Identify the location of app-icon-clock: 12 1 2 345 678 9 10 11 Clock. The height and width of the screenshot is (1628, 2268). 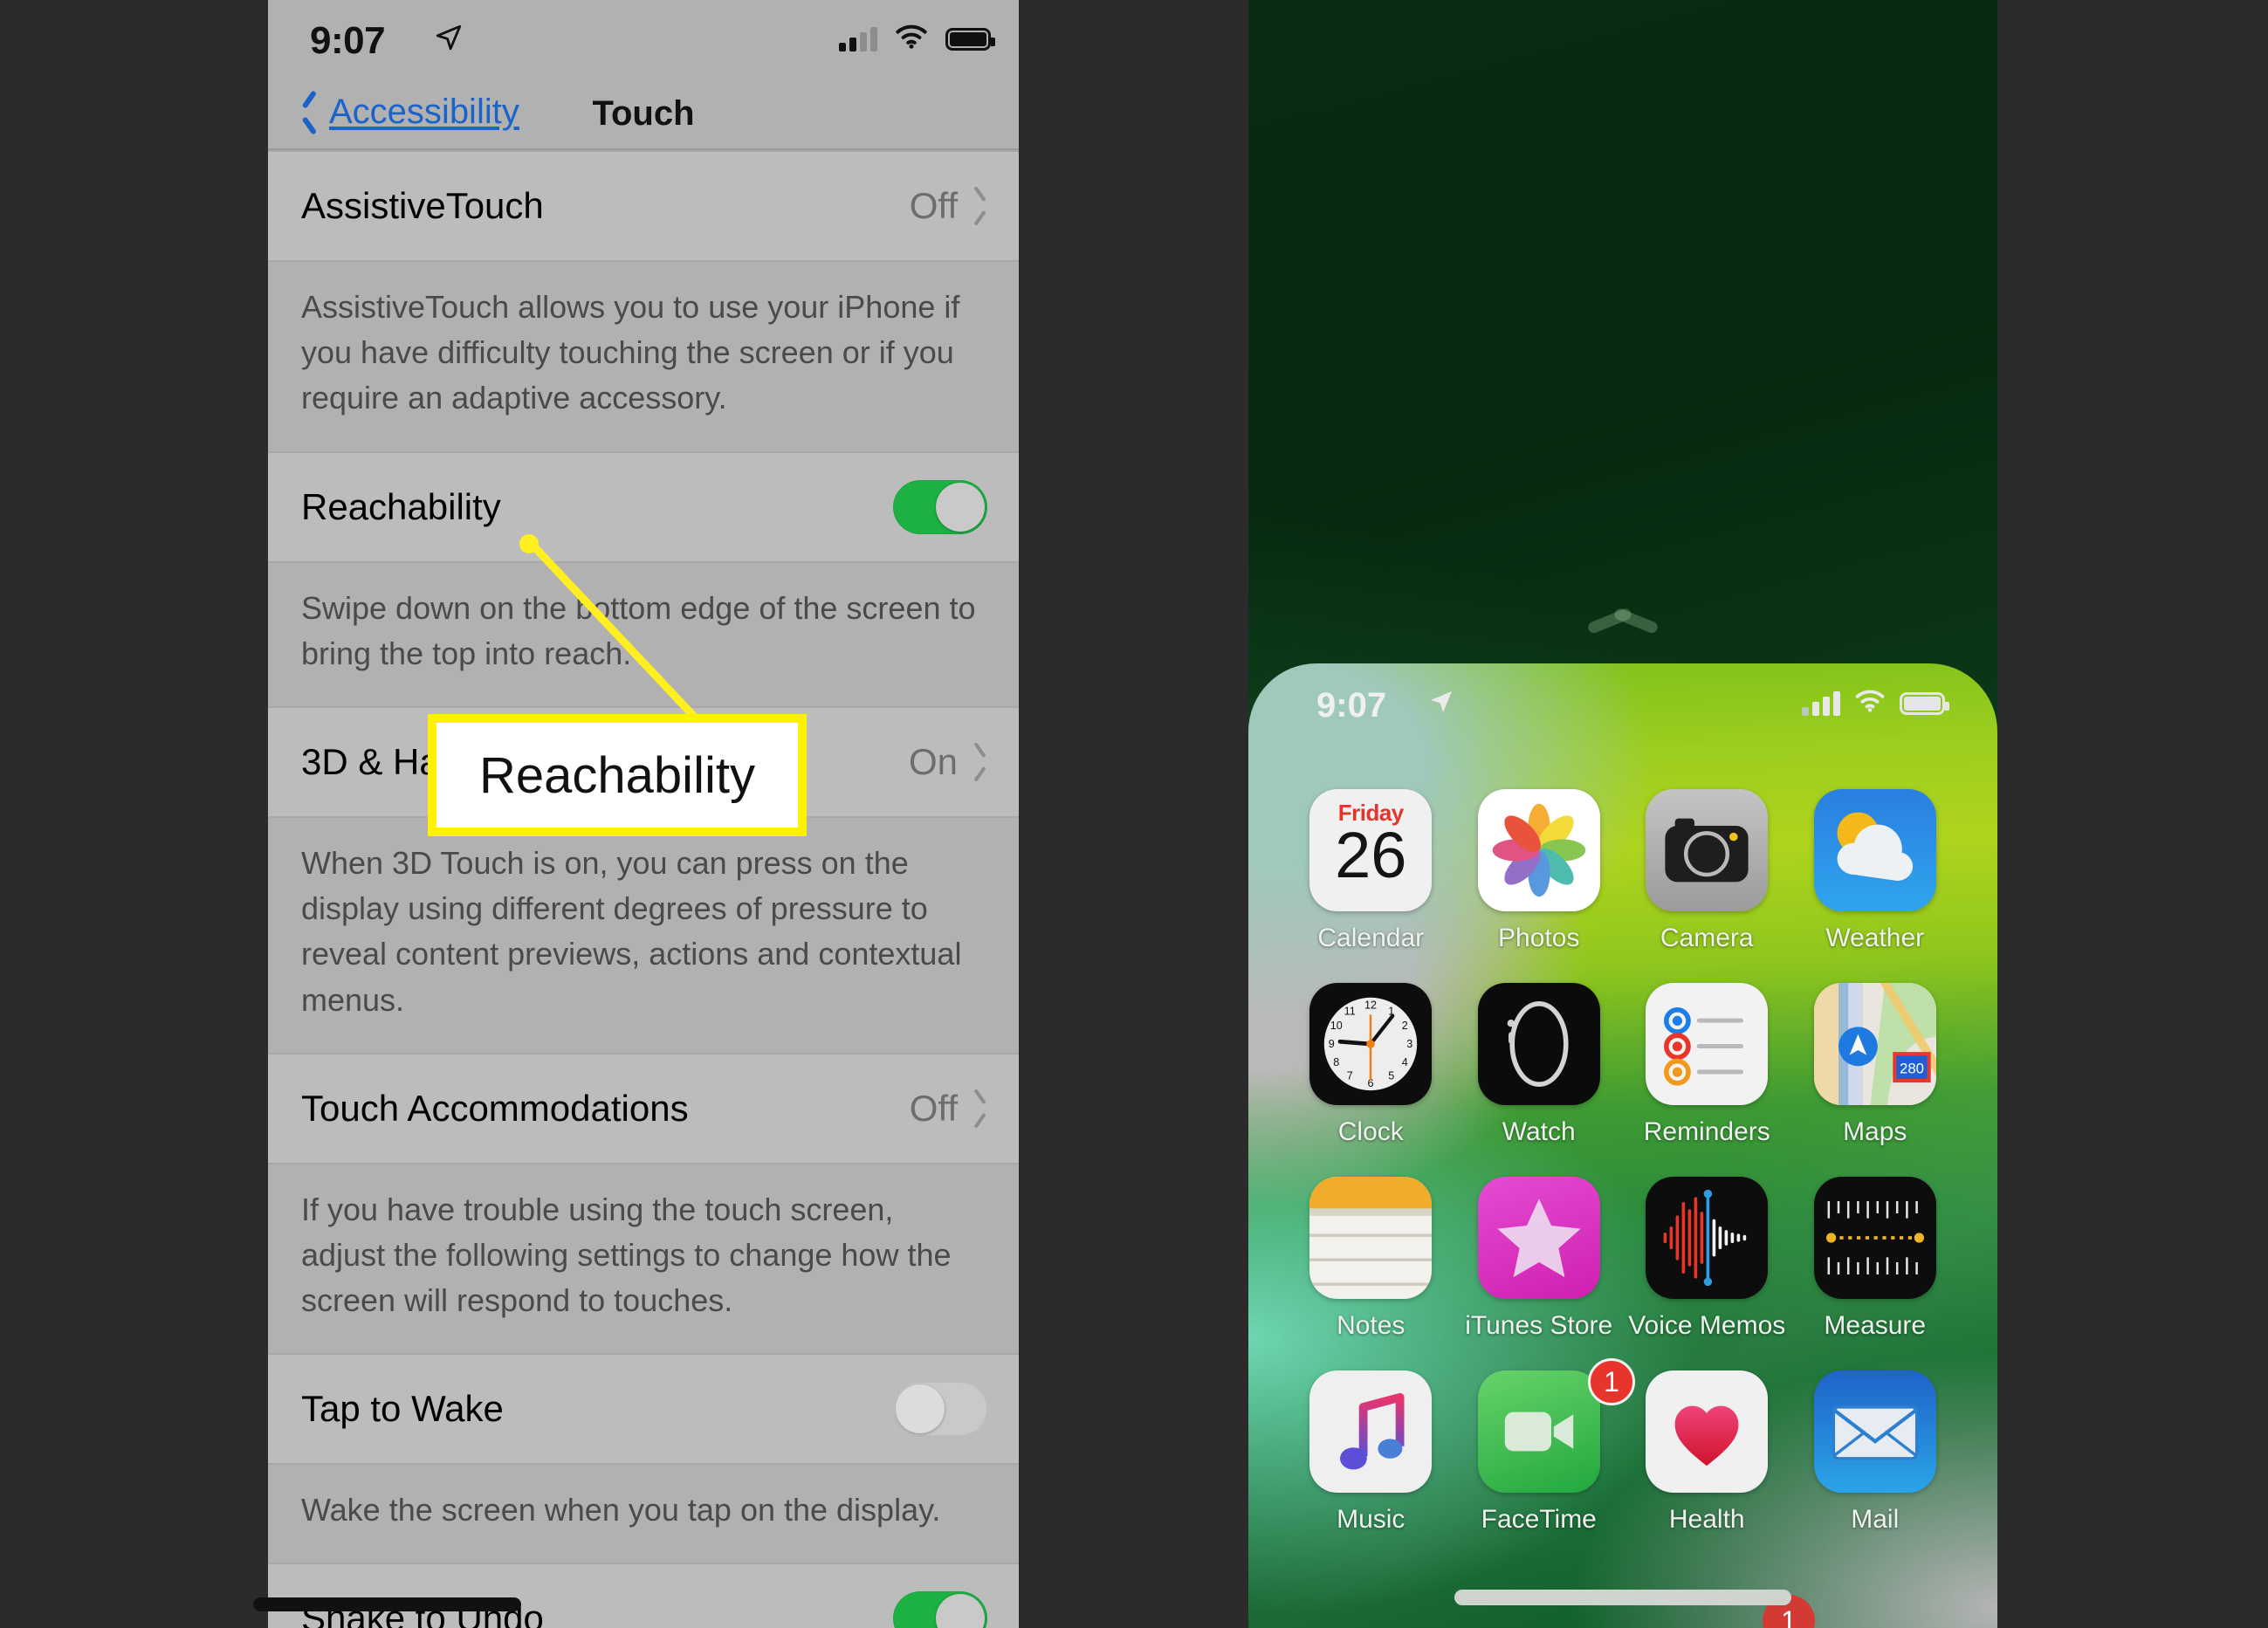
(1371, 1065).